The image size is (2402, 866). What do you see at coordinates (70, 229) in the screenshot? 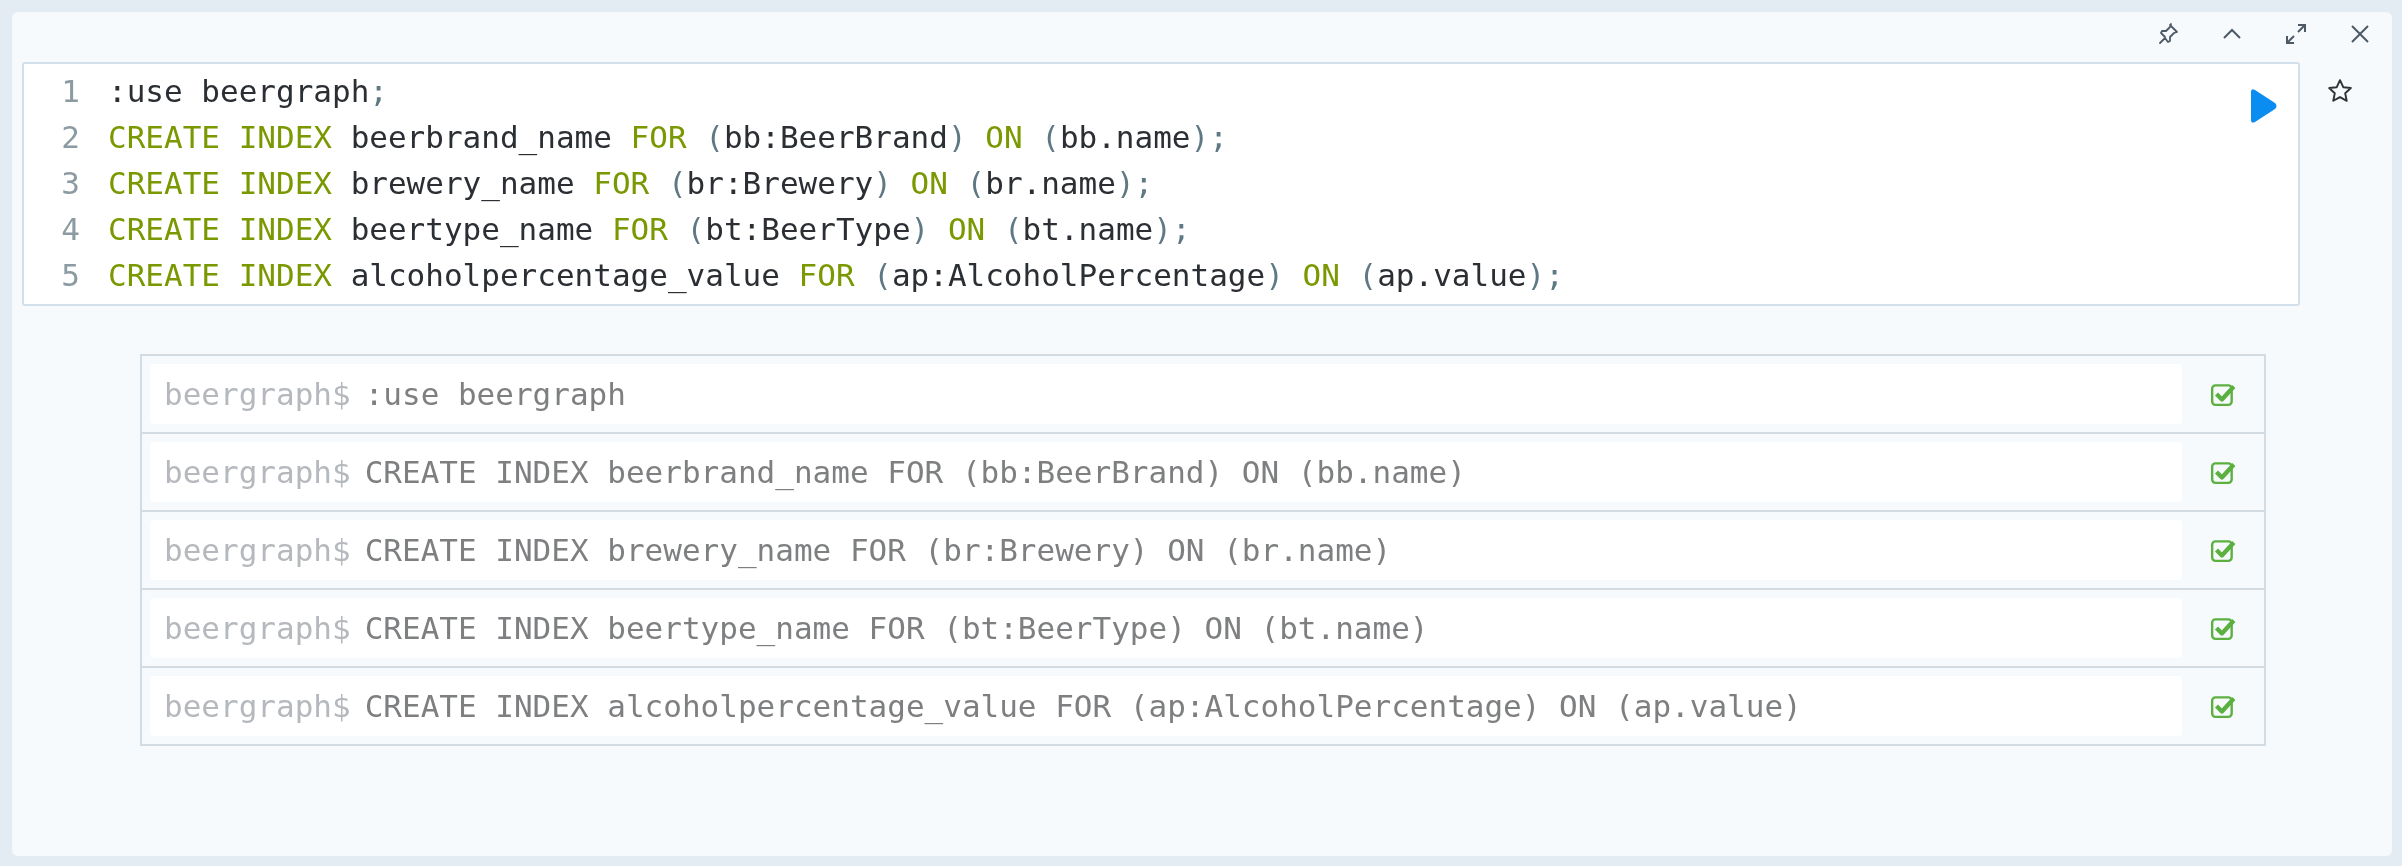
I see `line-number: 4` at bounding box center [70, 229].